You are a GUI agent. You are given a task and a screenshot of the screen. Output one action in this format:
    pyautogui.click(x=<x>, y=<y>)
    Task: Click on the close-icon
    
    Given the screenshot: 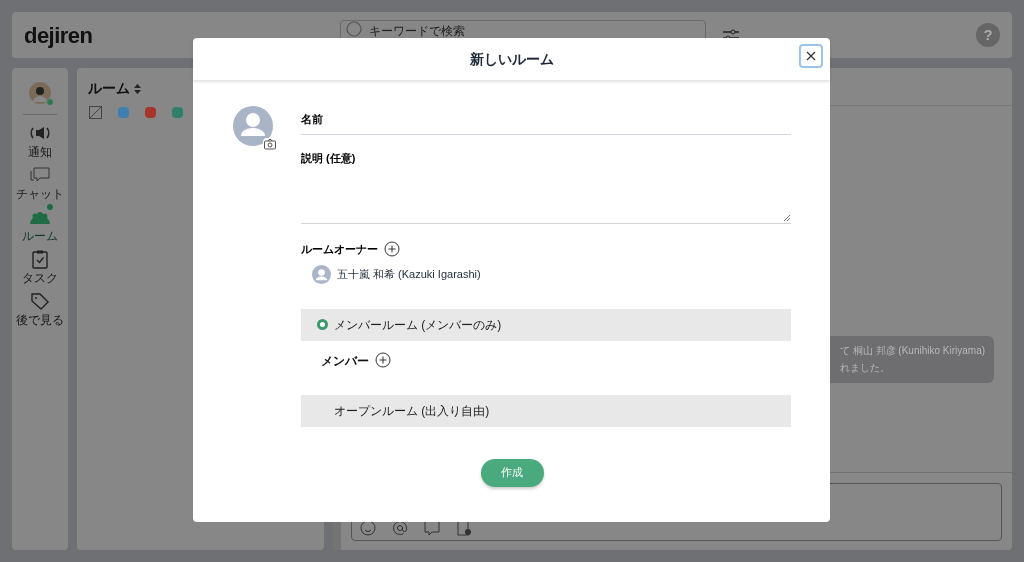 What is the action you would take?
    pyautogui.click(x=811, y=56)
    